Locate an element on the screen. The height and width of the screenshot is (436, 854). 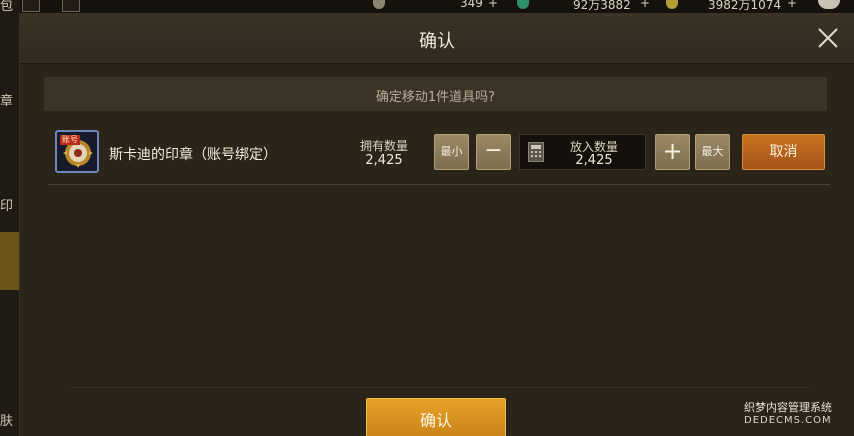
min-button: 最小 is located at coordinates (451, 152).